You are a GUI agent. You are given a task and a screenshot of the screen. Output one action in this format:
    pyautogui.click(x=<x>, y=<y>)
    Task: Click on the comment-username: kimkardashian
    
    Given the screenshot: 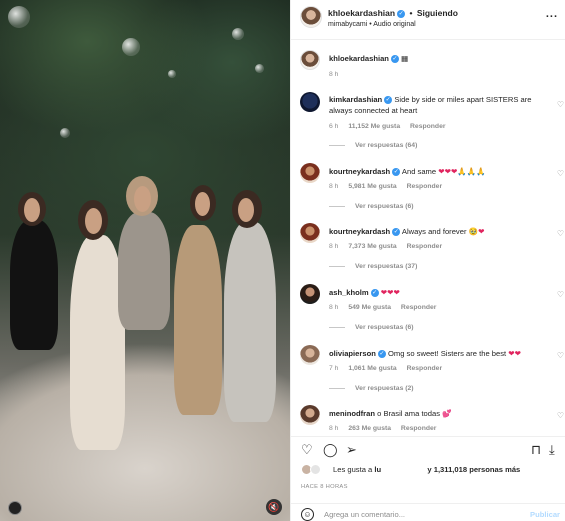 What is the action you would take?
    pyautogui.click(x=355, y=99)
    